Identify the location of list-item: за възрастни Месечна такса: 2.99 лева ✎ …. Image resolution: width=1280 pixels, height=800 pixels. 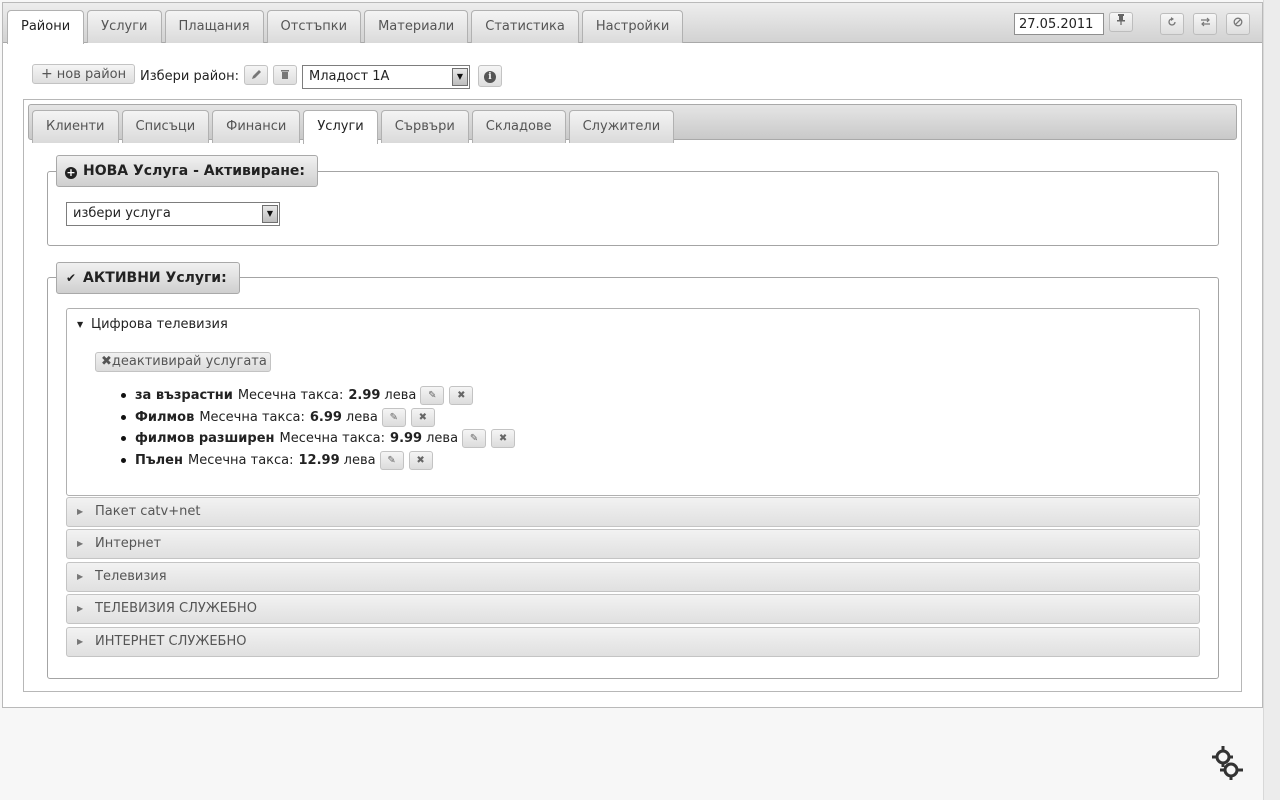
(318, 396).